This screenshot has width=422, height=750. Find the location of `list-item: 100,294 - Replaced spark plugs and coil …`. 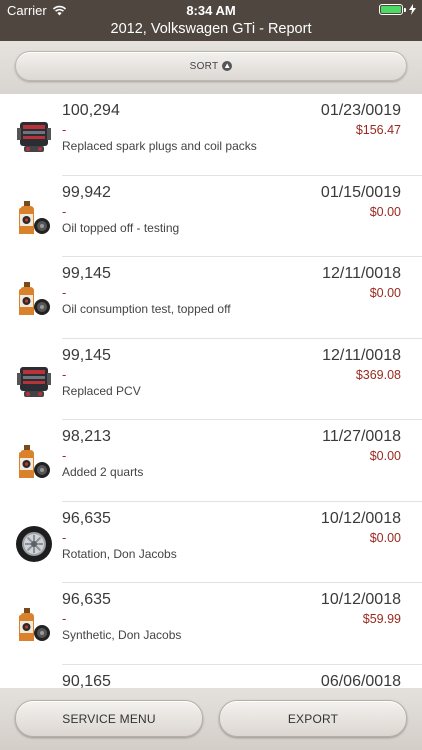

list-item: 100,294 - Replaced spark plugs and coil … is located at coordinates (211, 135).